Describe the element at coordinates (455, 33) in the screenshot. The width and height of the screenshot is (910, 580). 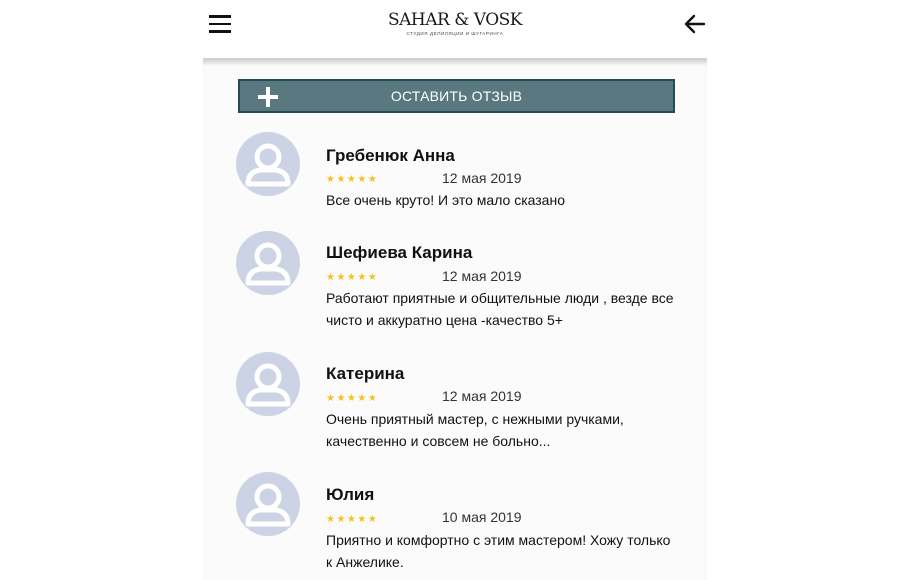
I see `brand-tagline: студия депиляции и шугаринга` at that location.